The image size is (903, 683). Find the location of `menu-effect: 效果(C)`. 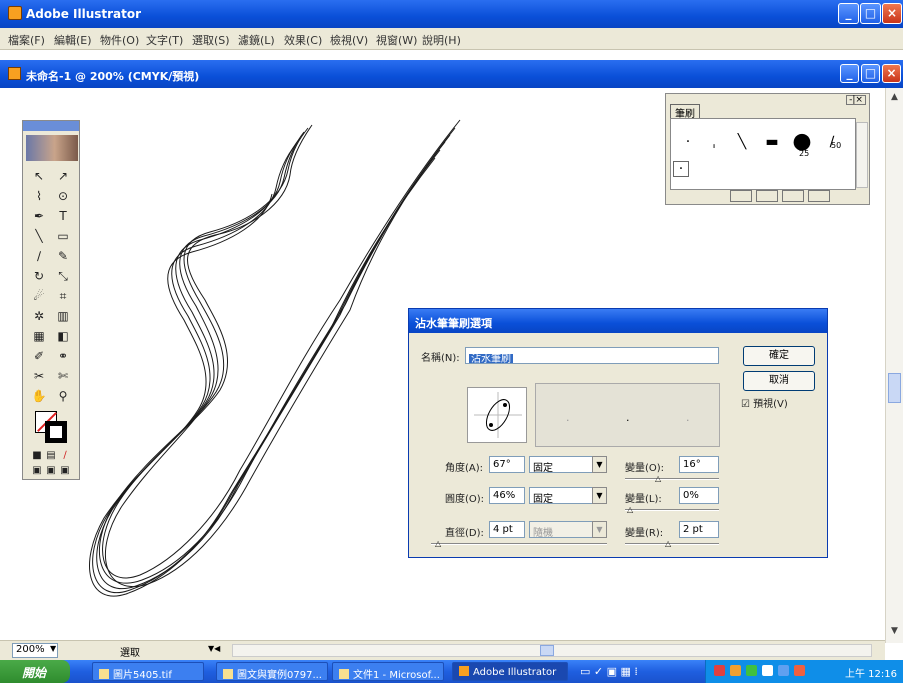

menu-effect: 效果(C) is located at coordinates (303, 40).